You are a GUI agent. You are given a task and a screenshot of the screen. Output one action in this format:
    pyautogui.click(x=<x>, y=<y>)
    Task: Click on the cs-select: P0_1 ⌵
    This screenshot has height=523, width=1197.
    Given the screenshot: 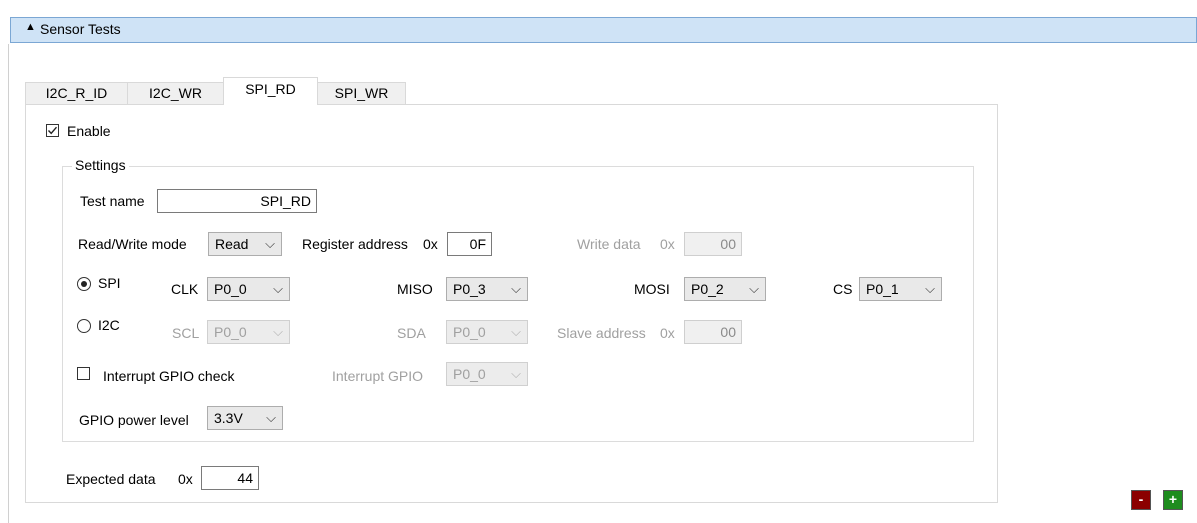 What is the action you would take?
    pyautogui.click(x=900, y=289)
    